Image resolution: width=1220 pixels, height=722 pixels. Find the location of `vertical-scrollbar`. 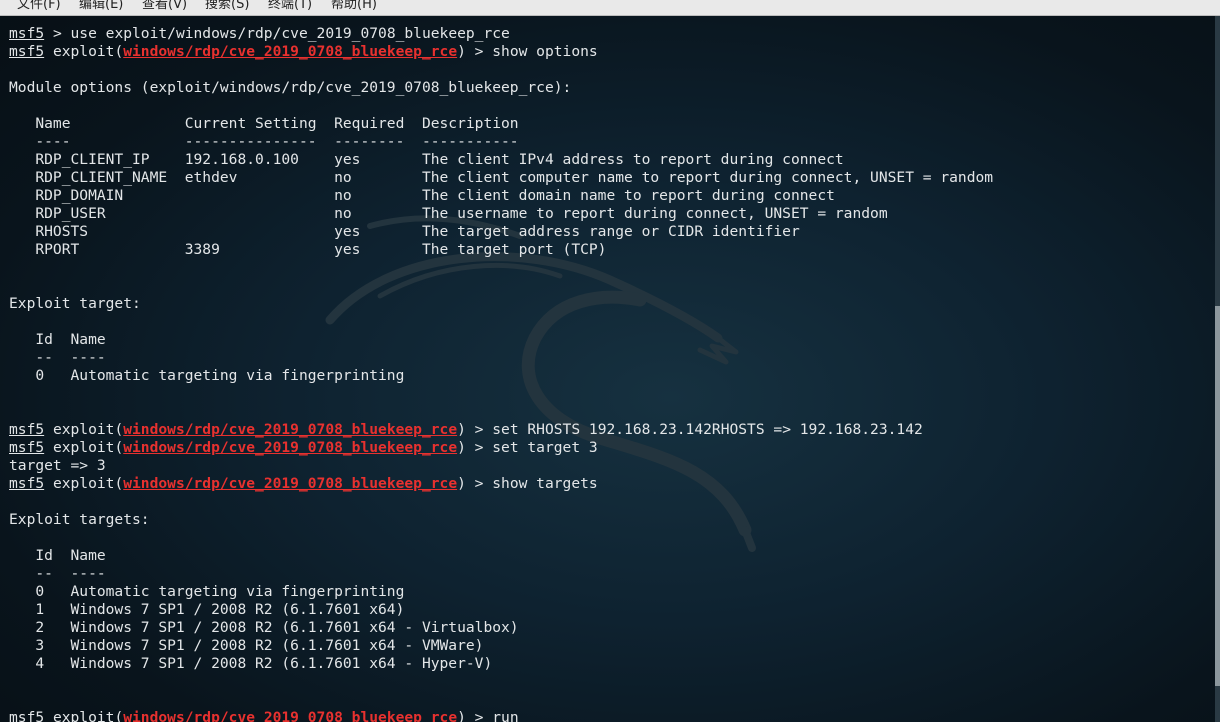

vertical-scrollbar is located at coordinates (1217, 369).